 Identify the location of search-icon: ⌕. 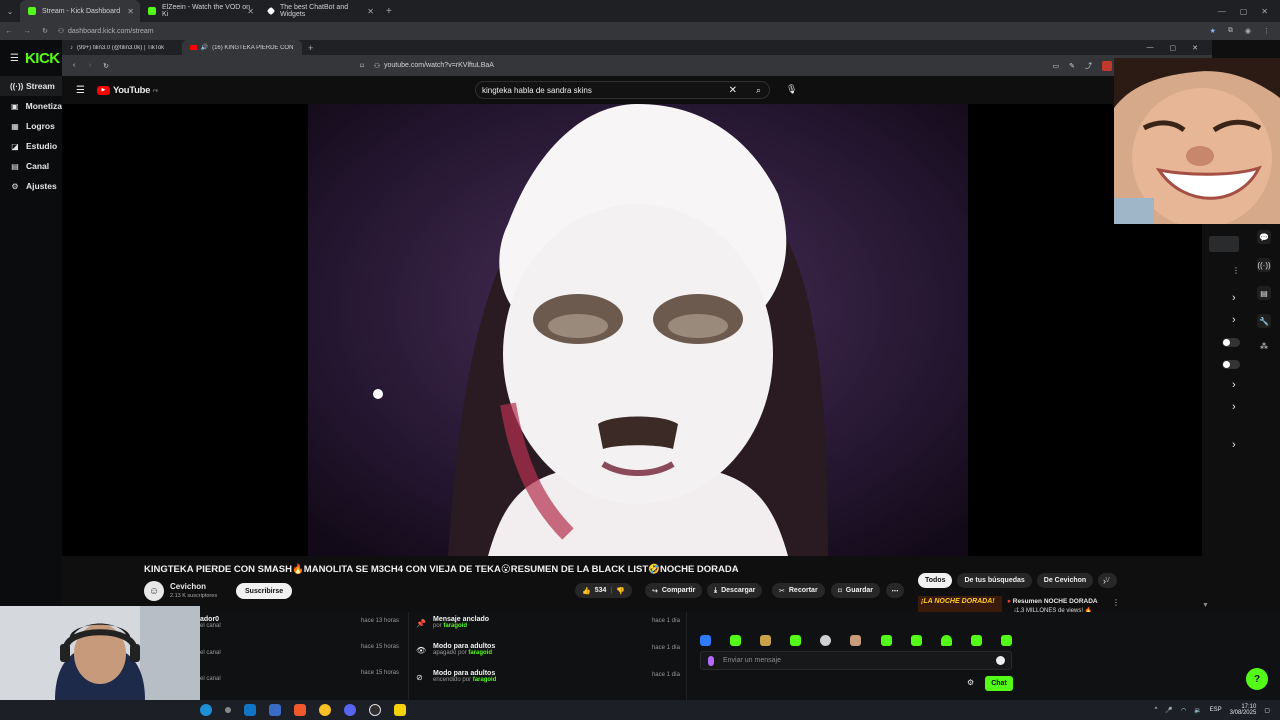
(758, 90).